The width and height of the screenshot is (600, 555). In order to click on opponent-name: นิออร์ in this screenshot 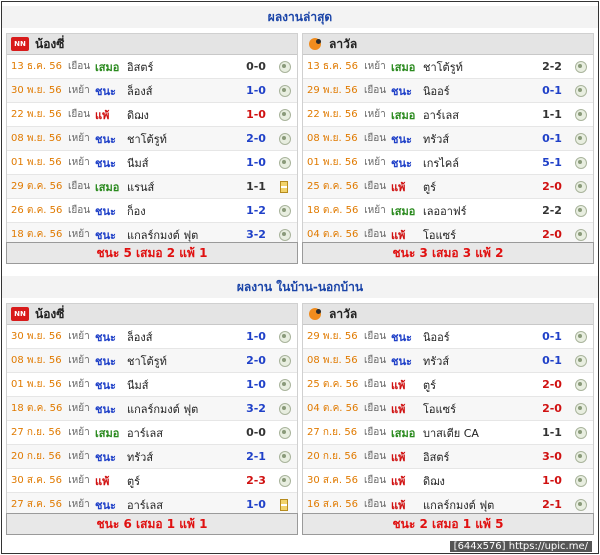, I will do `click(436, 337)`.